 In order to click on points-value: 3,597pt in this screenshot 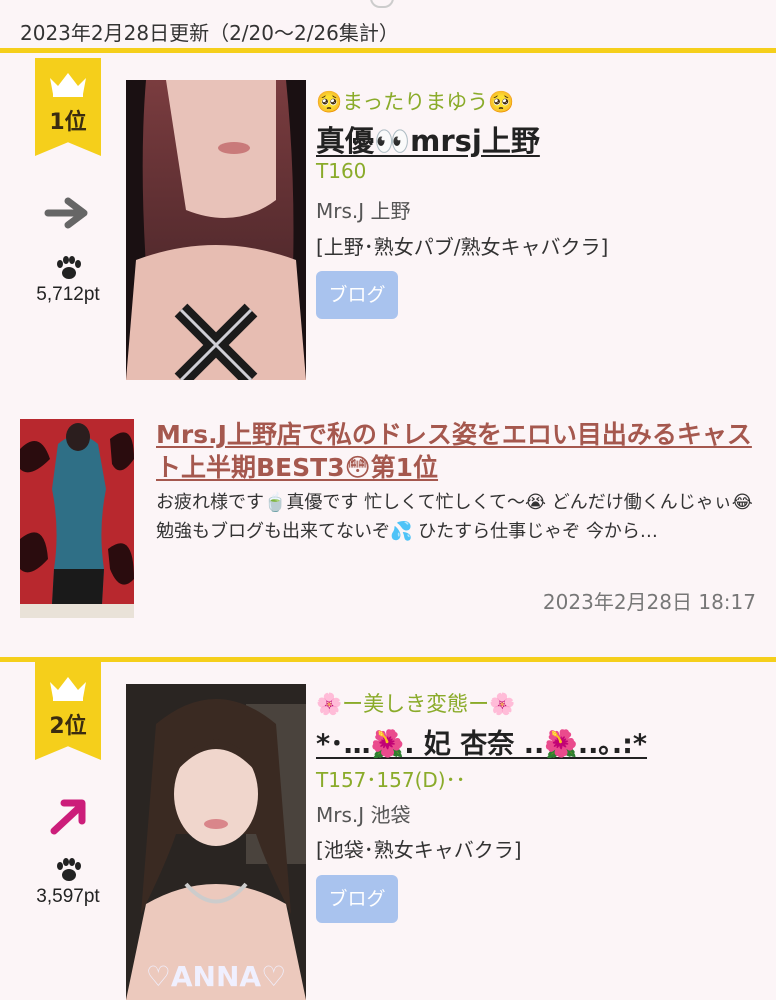, I will do `click(68, 896)`.